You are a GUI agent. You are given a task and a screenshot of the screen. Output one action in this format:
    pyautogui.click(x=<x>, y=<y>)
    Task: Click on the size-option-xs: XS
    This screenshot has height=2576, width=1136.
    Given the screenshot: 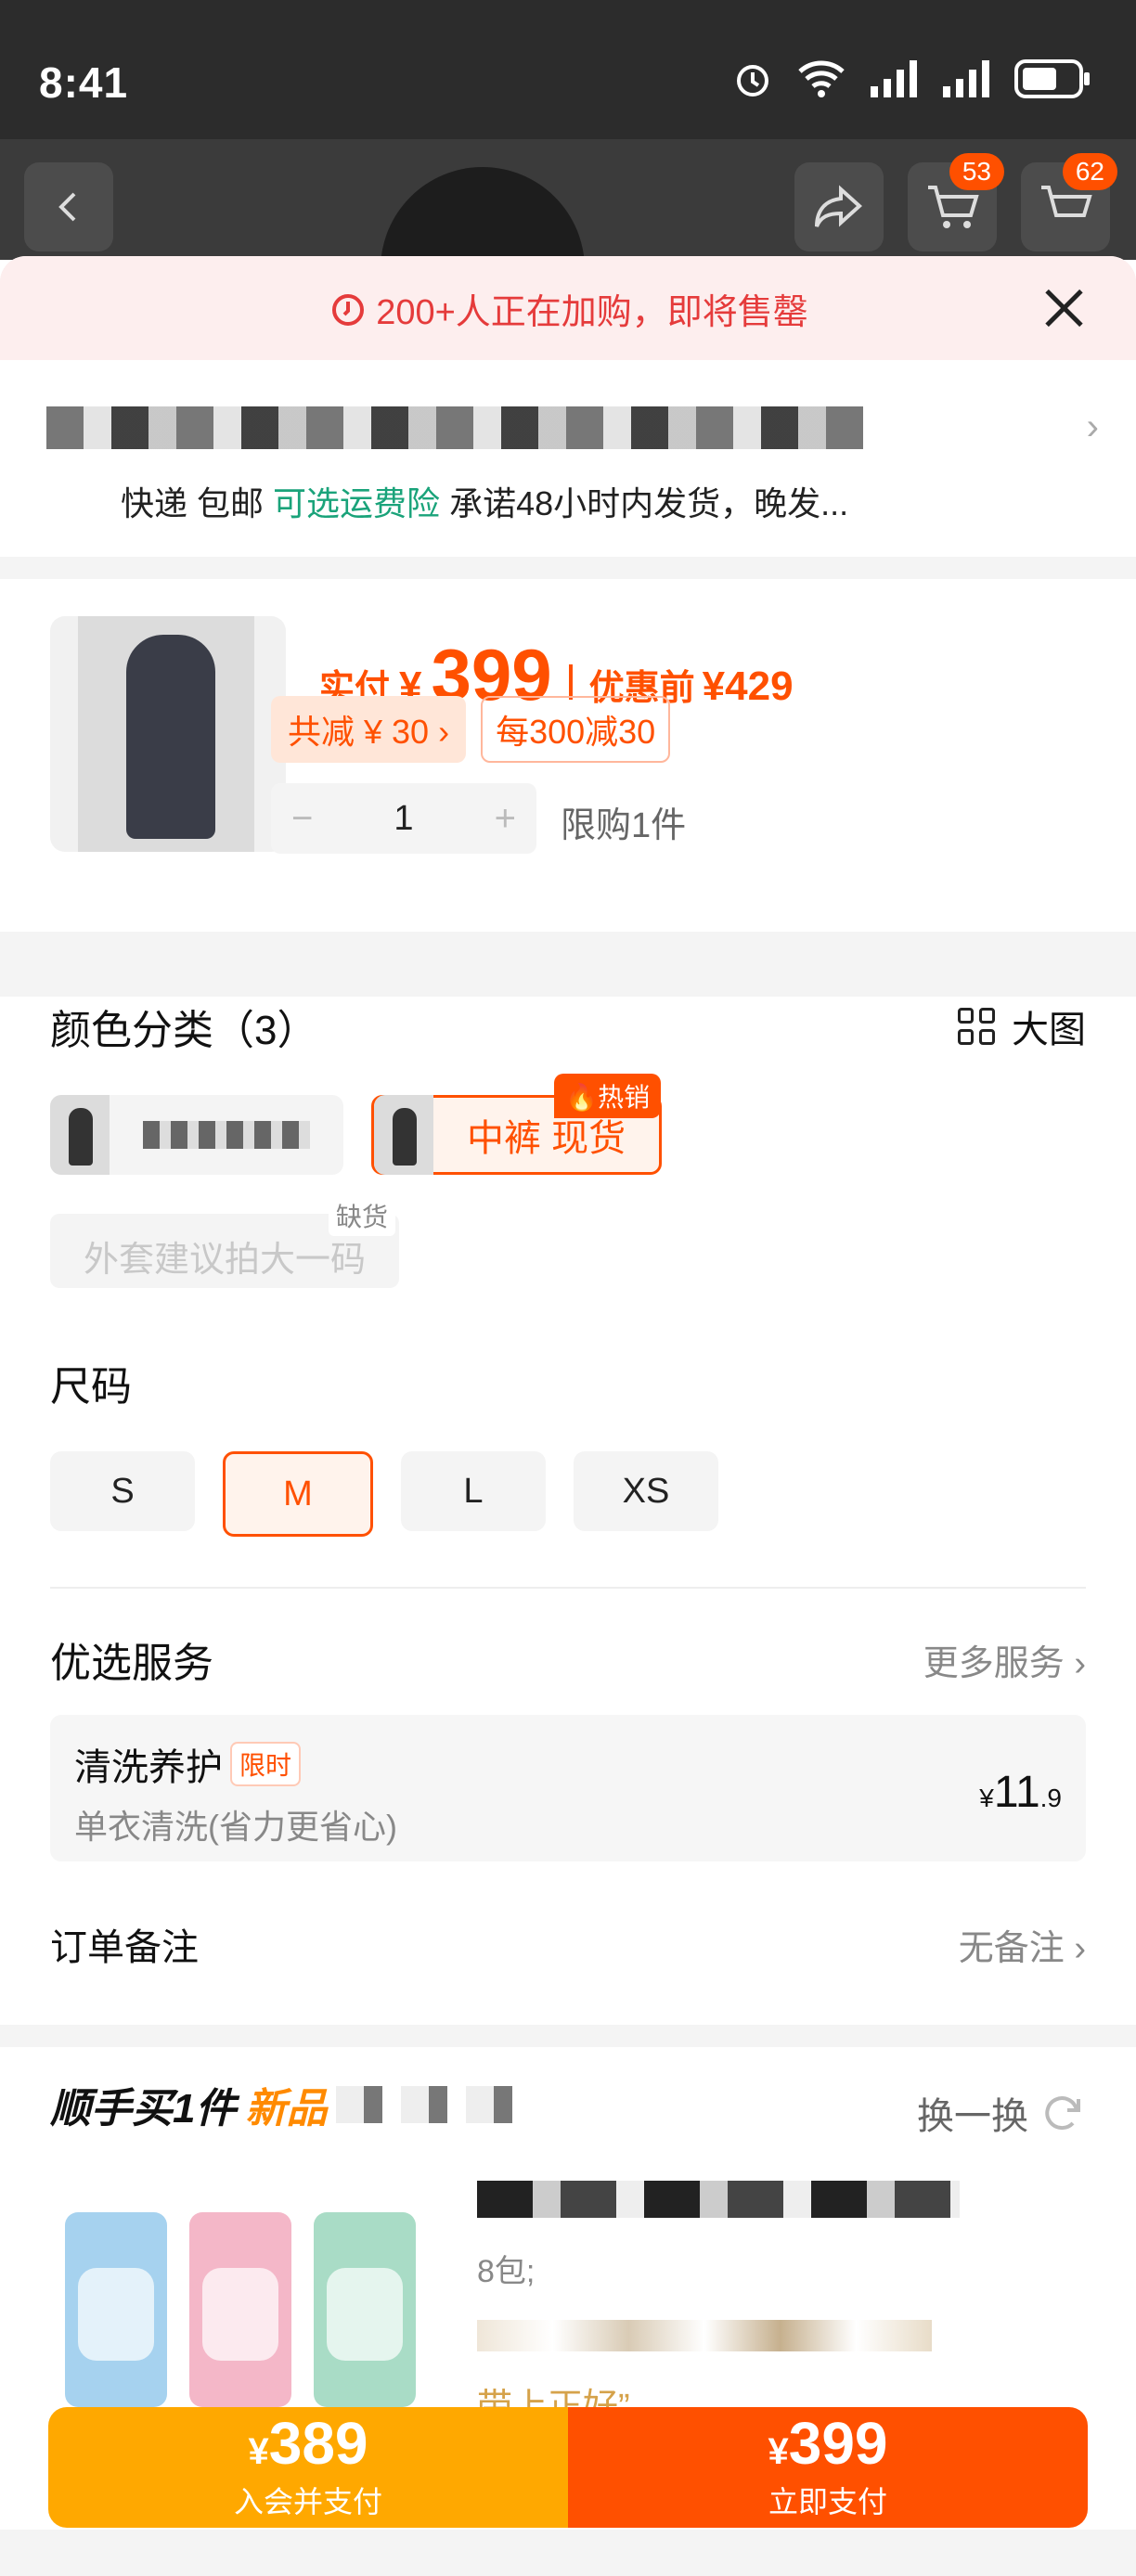 What is the action you would take?
    pyautogui.click(x=646, y=1491)
    